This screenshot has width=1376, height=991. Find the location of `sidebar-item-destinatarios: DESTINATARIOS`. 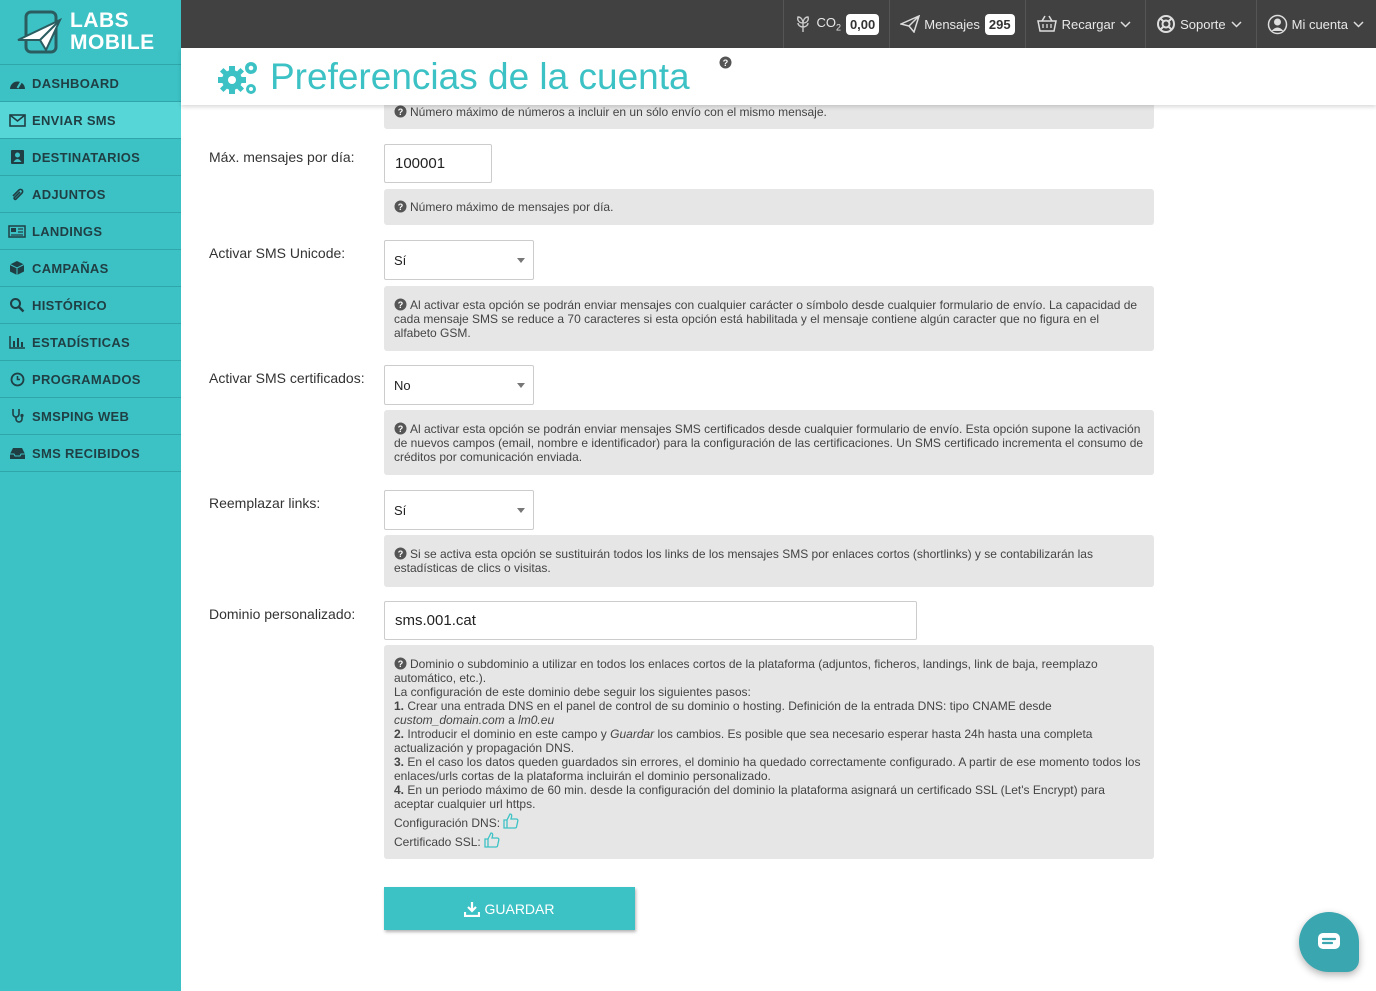

sidebar-item-destinatarios: DESTINATARIOS is located at coordinates (90, 157).